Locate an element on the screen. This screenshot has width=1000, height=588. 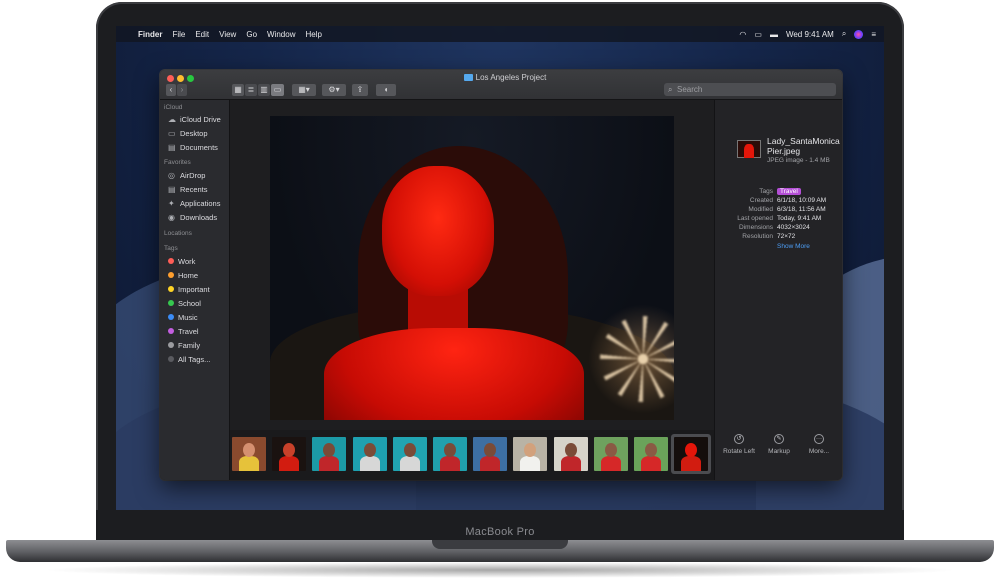
zoom-button is located at coordinates (190, 78).